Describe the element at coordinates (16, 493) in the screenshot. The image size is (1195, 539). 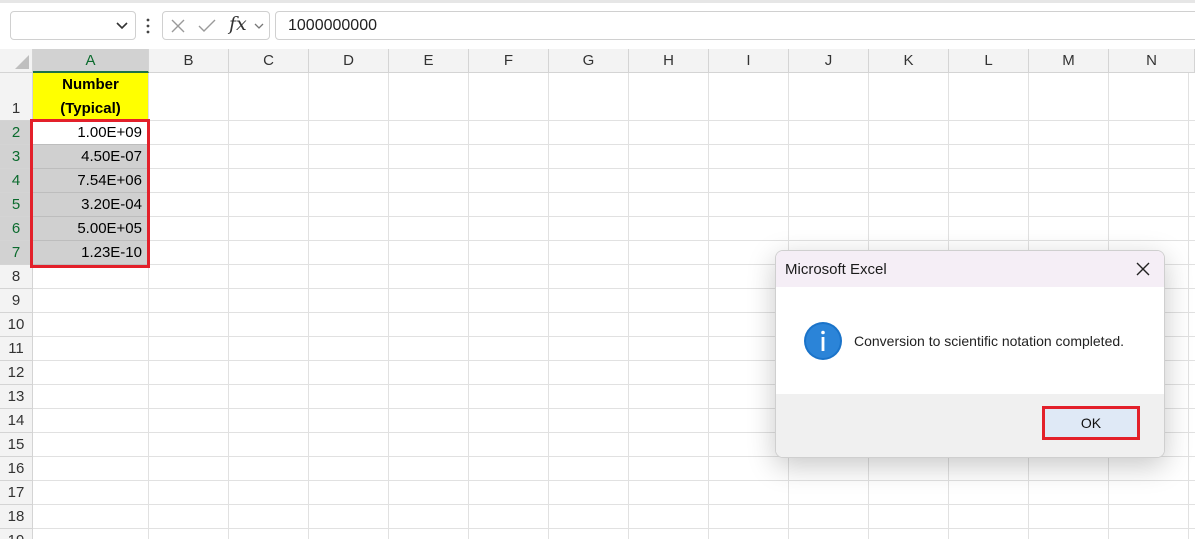
I see `row-header-17: 17` at that location.